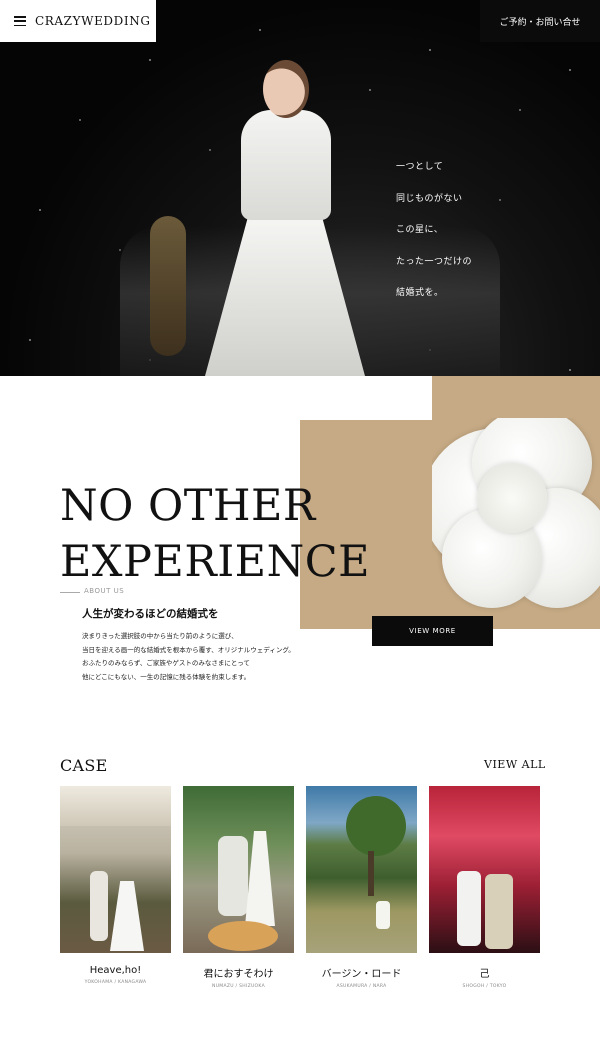 This screenshot has width=600, height=1042. What do you see at coordinates (168, 286) in the screenshot?
I see `guitar-image` at bounding box center [168, 286].